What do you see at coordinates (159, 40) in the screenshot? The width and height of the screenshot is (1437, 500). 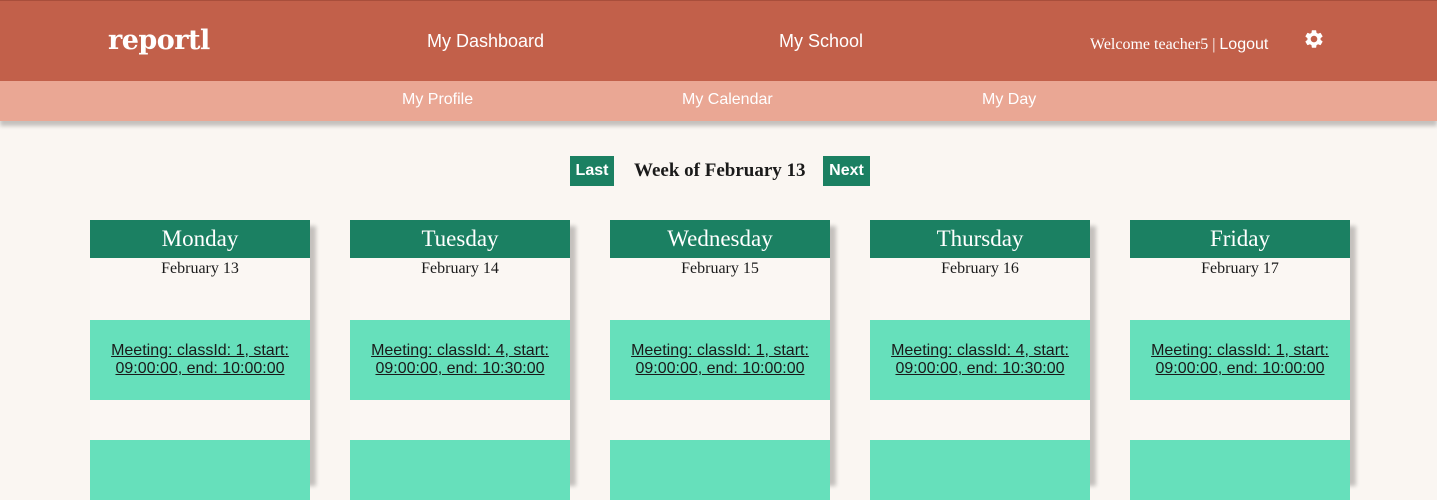 I see `app-logo: reportl` at bounding box center [159, 40].